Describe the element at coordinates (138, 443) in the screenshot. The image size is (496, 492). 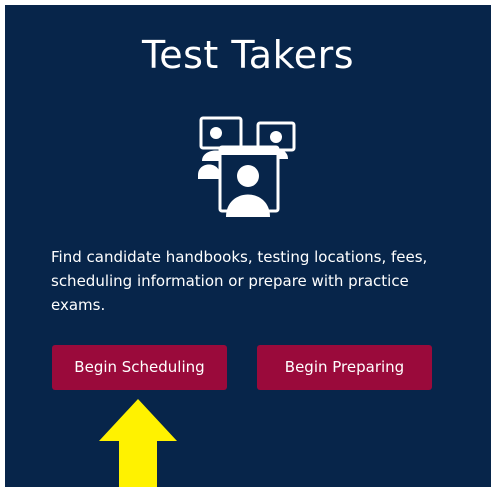
I see `arrow-up-icon` at that location.